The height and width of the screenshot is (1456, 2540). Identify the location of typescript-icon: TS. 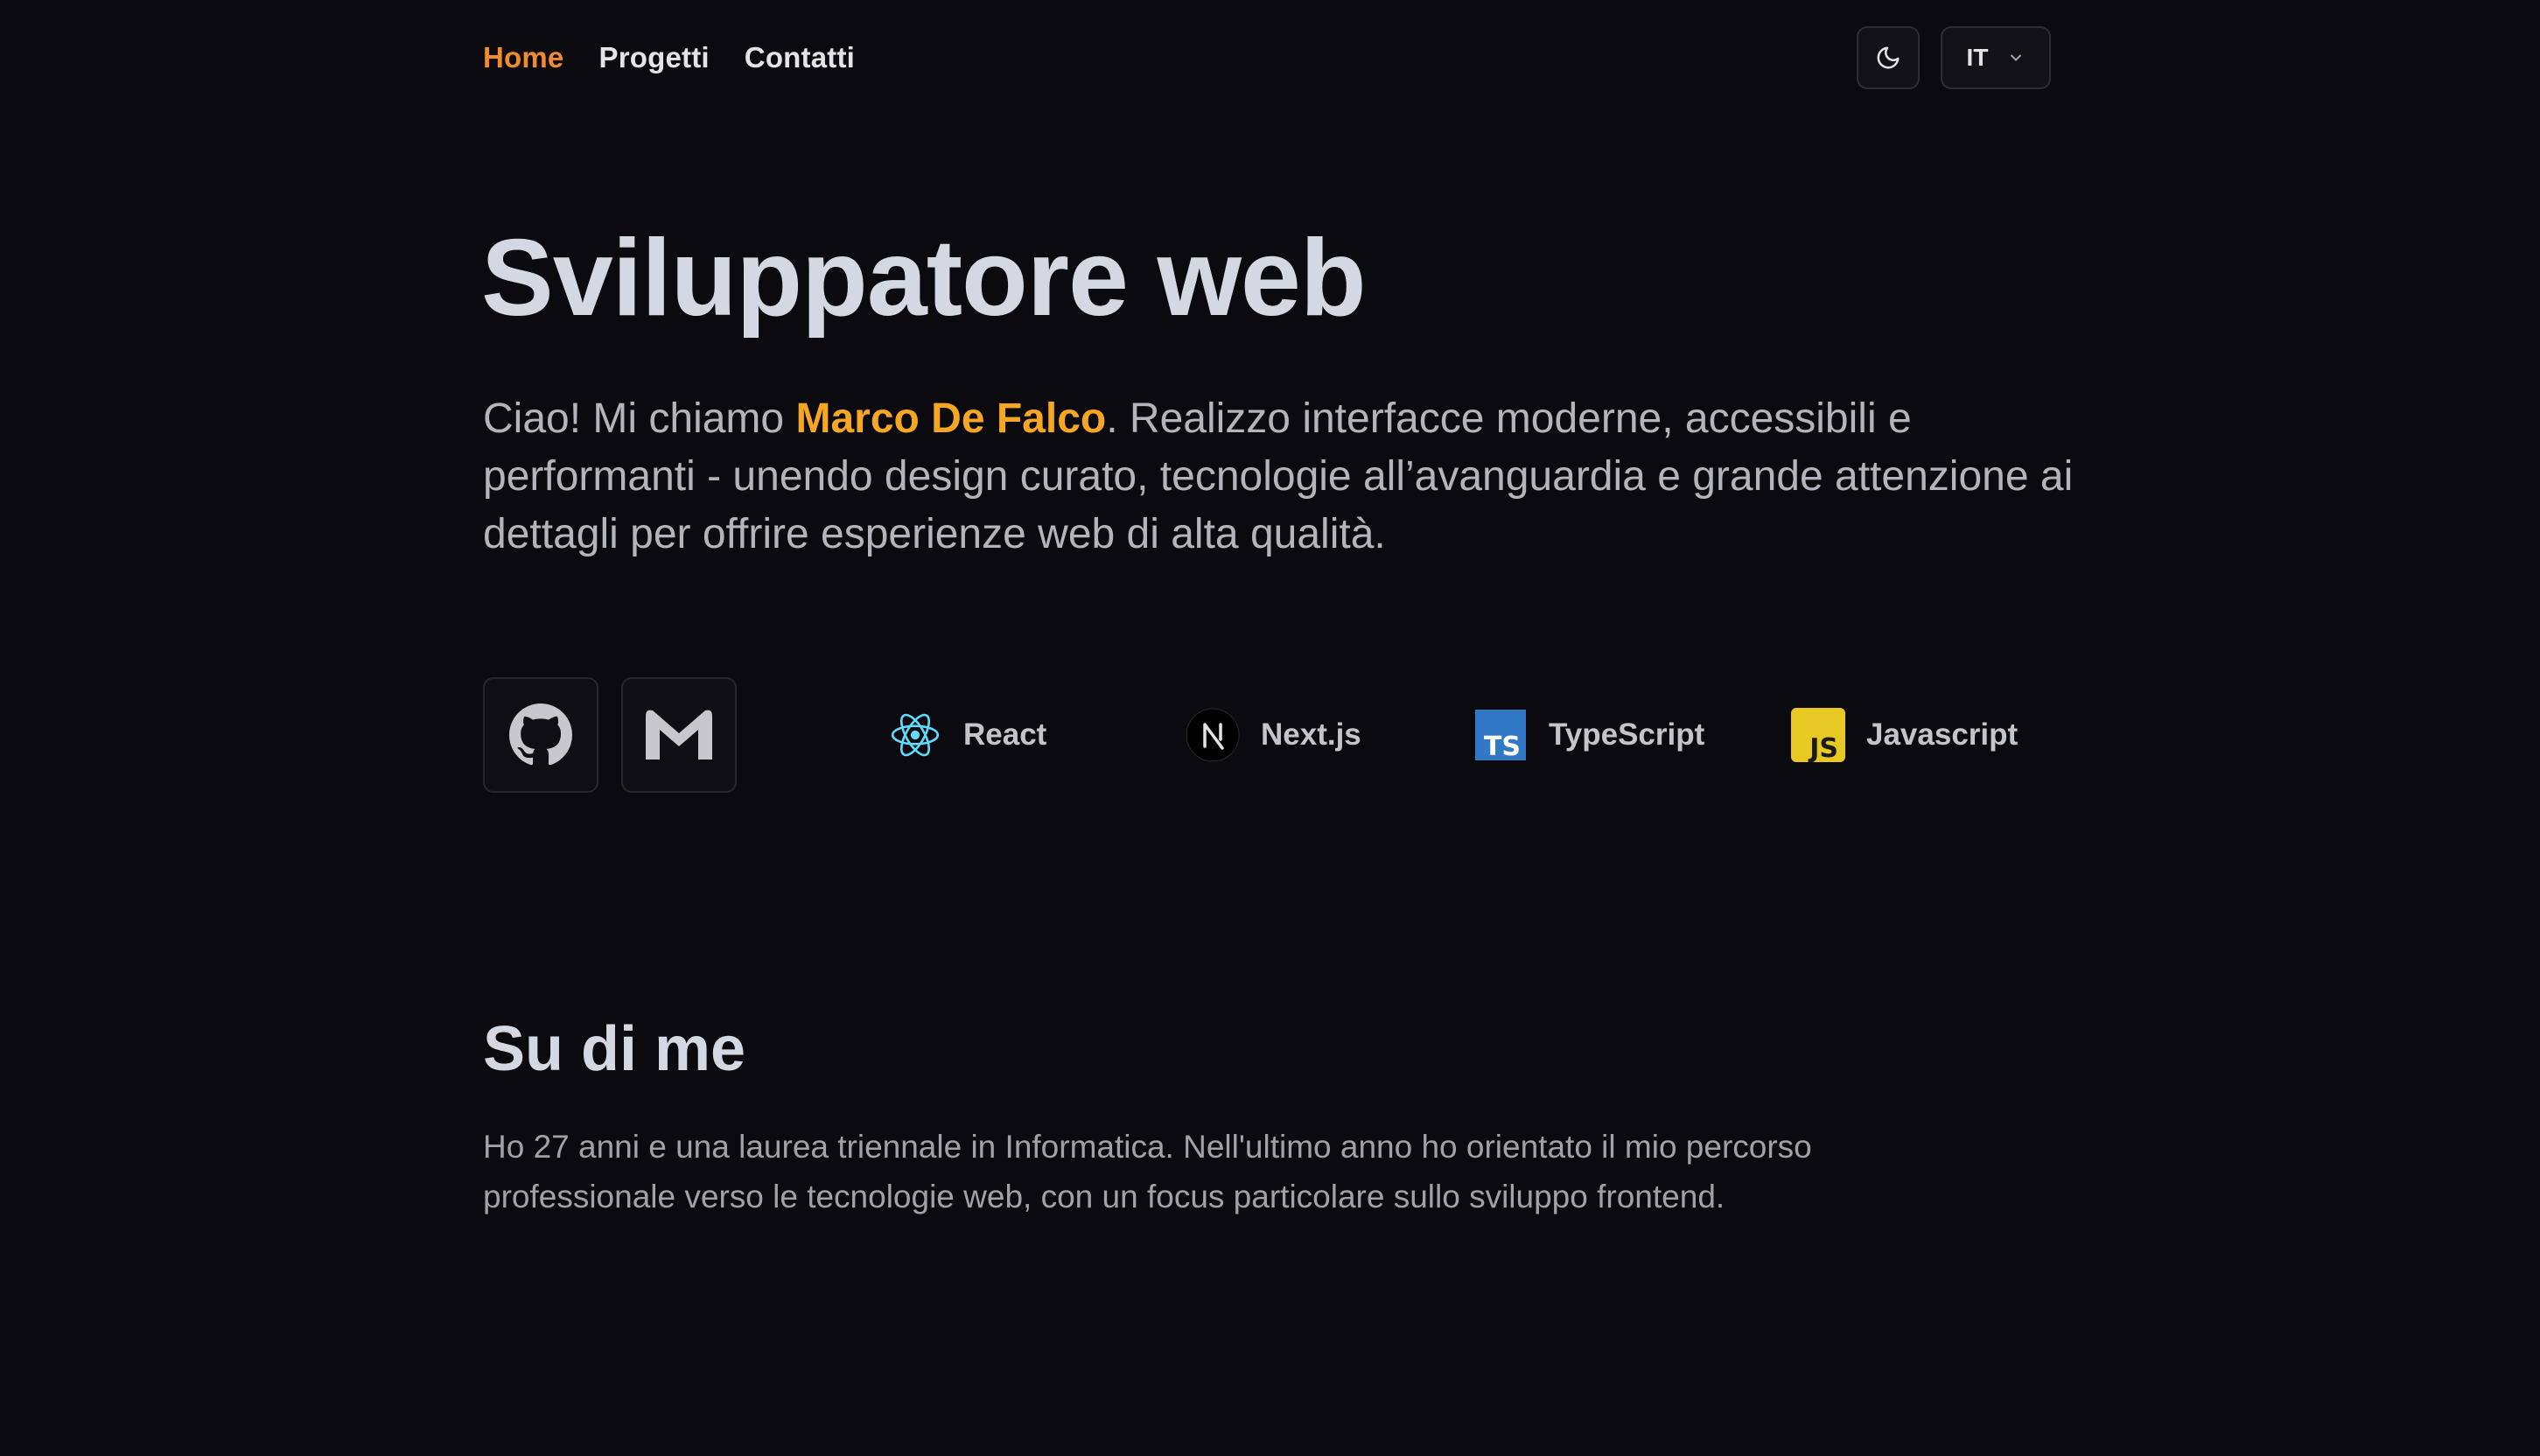
(1500, 735).